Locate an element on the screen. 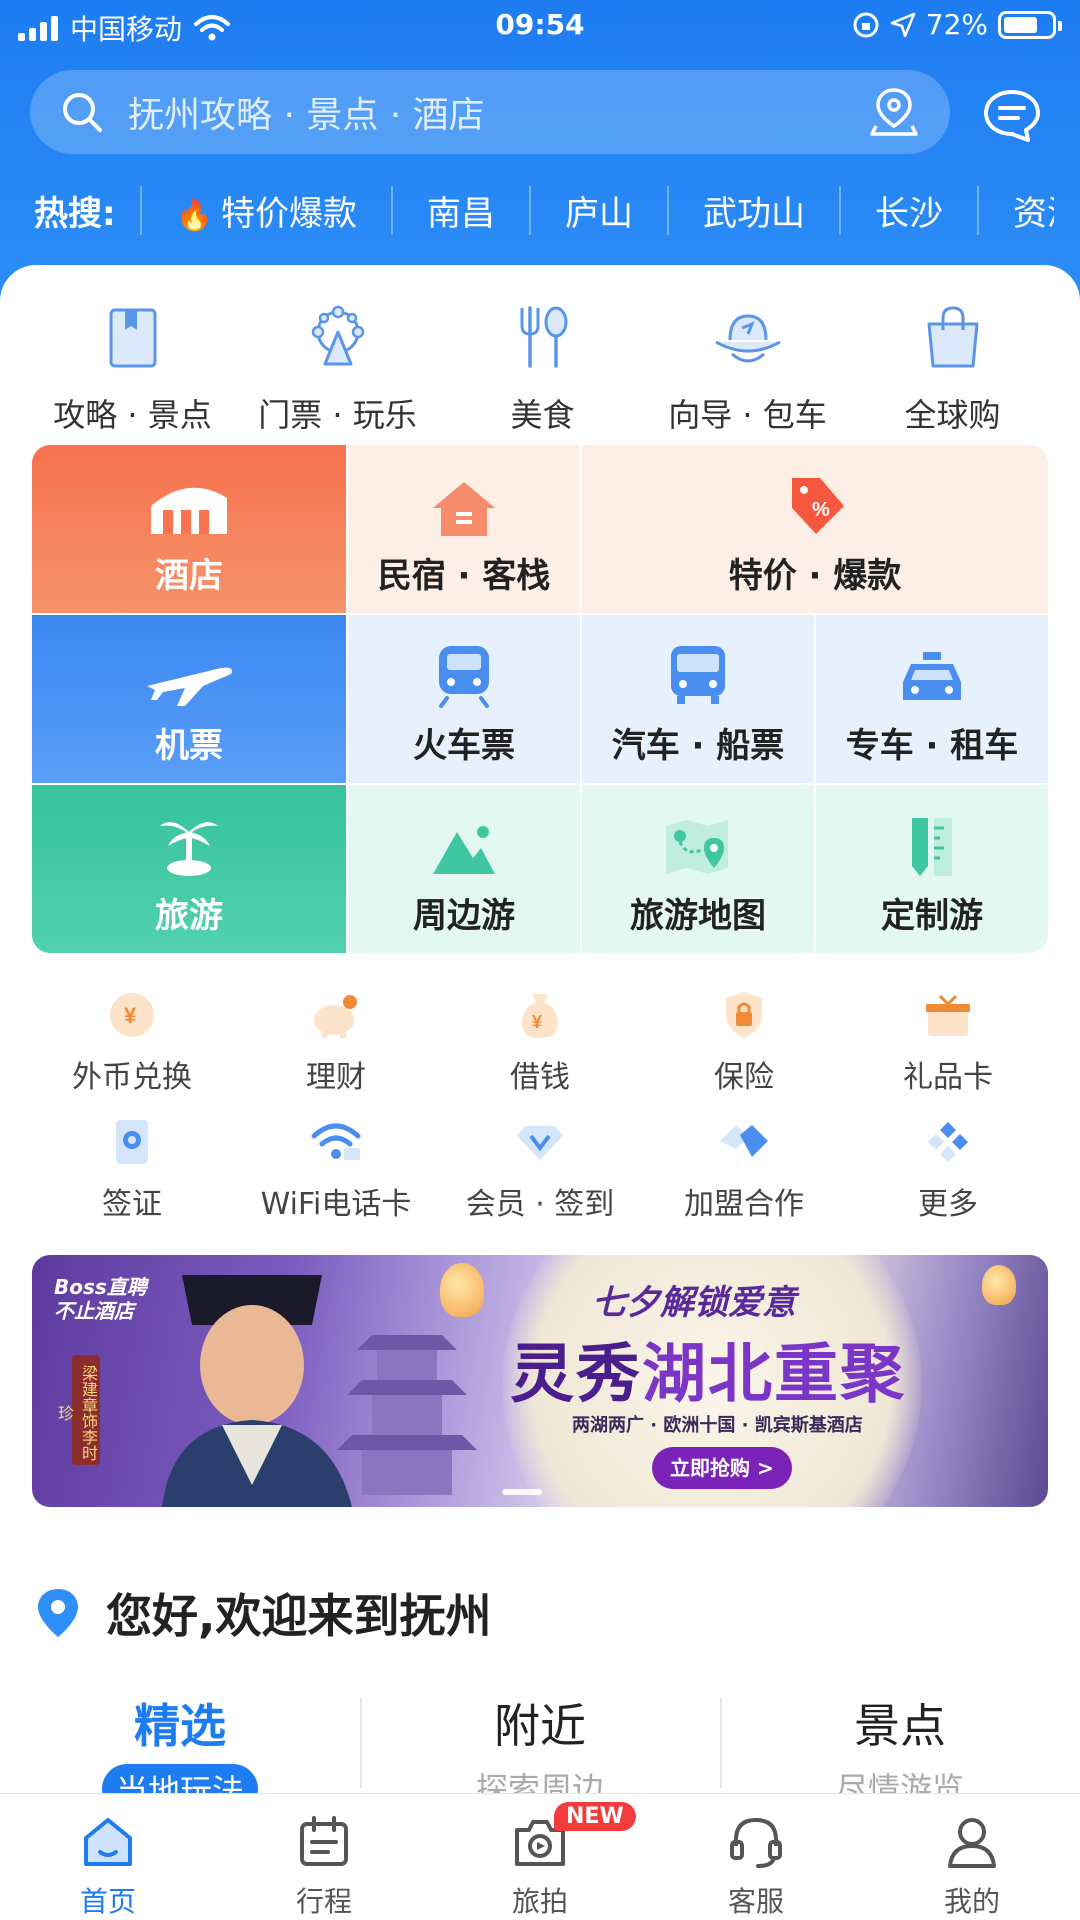 This screenshot has width=1080, height=1920. pagoda-image is located at coordinates (407, 1415).